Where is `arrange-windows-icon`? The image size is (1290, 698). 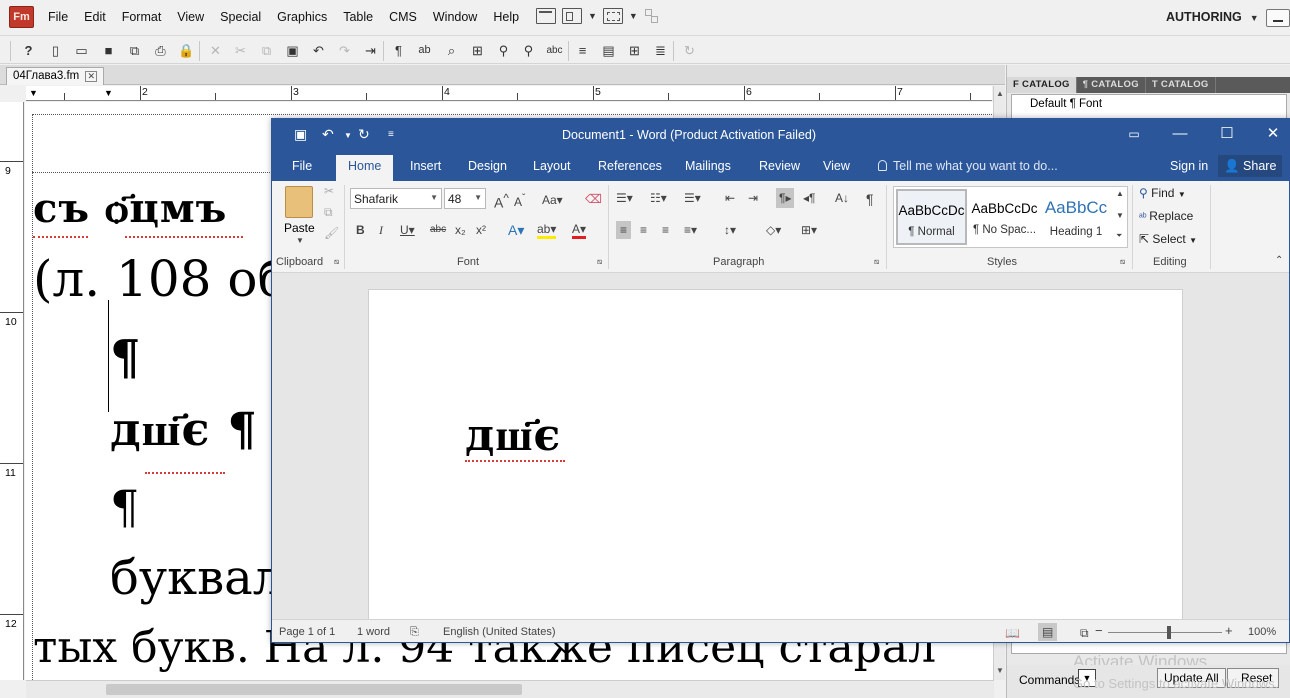
arrange-windows-icon is located at coordinates (651, 16).